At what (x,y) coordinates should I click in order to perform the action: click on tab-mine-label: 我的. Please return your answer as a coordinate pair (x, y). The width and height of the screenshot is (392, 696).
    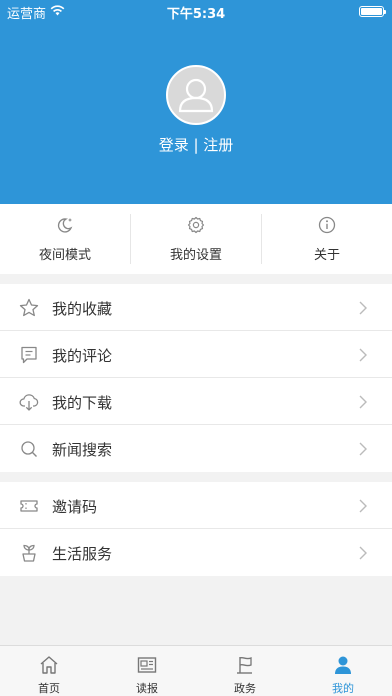
    Looking at the image, I should click on (343, 688).